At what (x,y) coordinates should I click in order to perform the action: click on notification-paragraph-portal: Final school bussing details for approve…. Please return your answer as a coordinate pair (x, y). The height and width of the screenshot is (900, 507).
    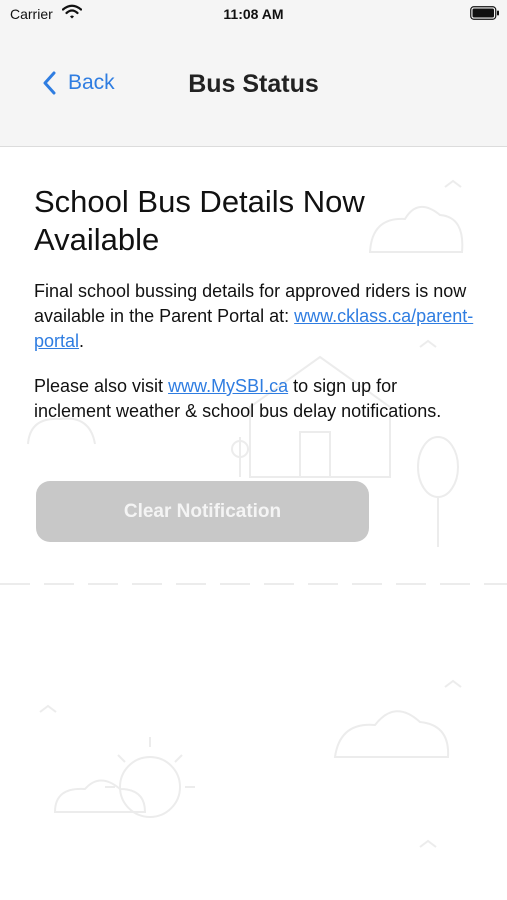
    Looking at the image, I should click on (254, 316).